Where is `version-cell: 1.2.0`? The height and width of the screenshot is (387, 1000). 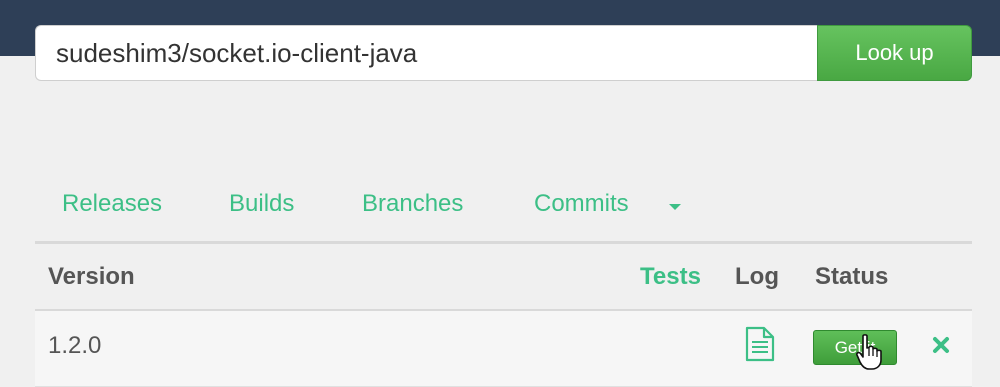
version-cell: 1.2.0 is located at coordinates (75, 345).